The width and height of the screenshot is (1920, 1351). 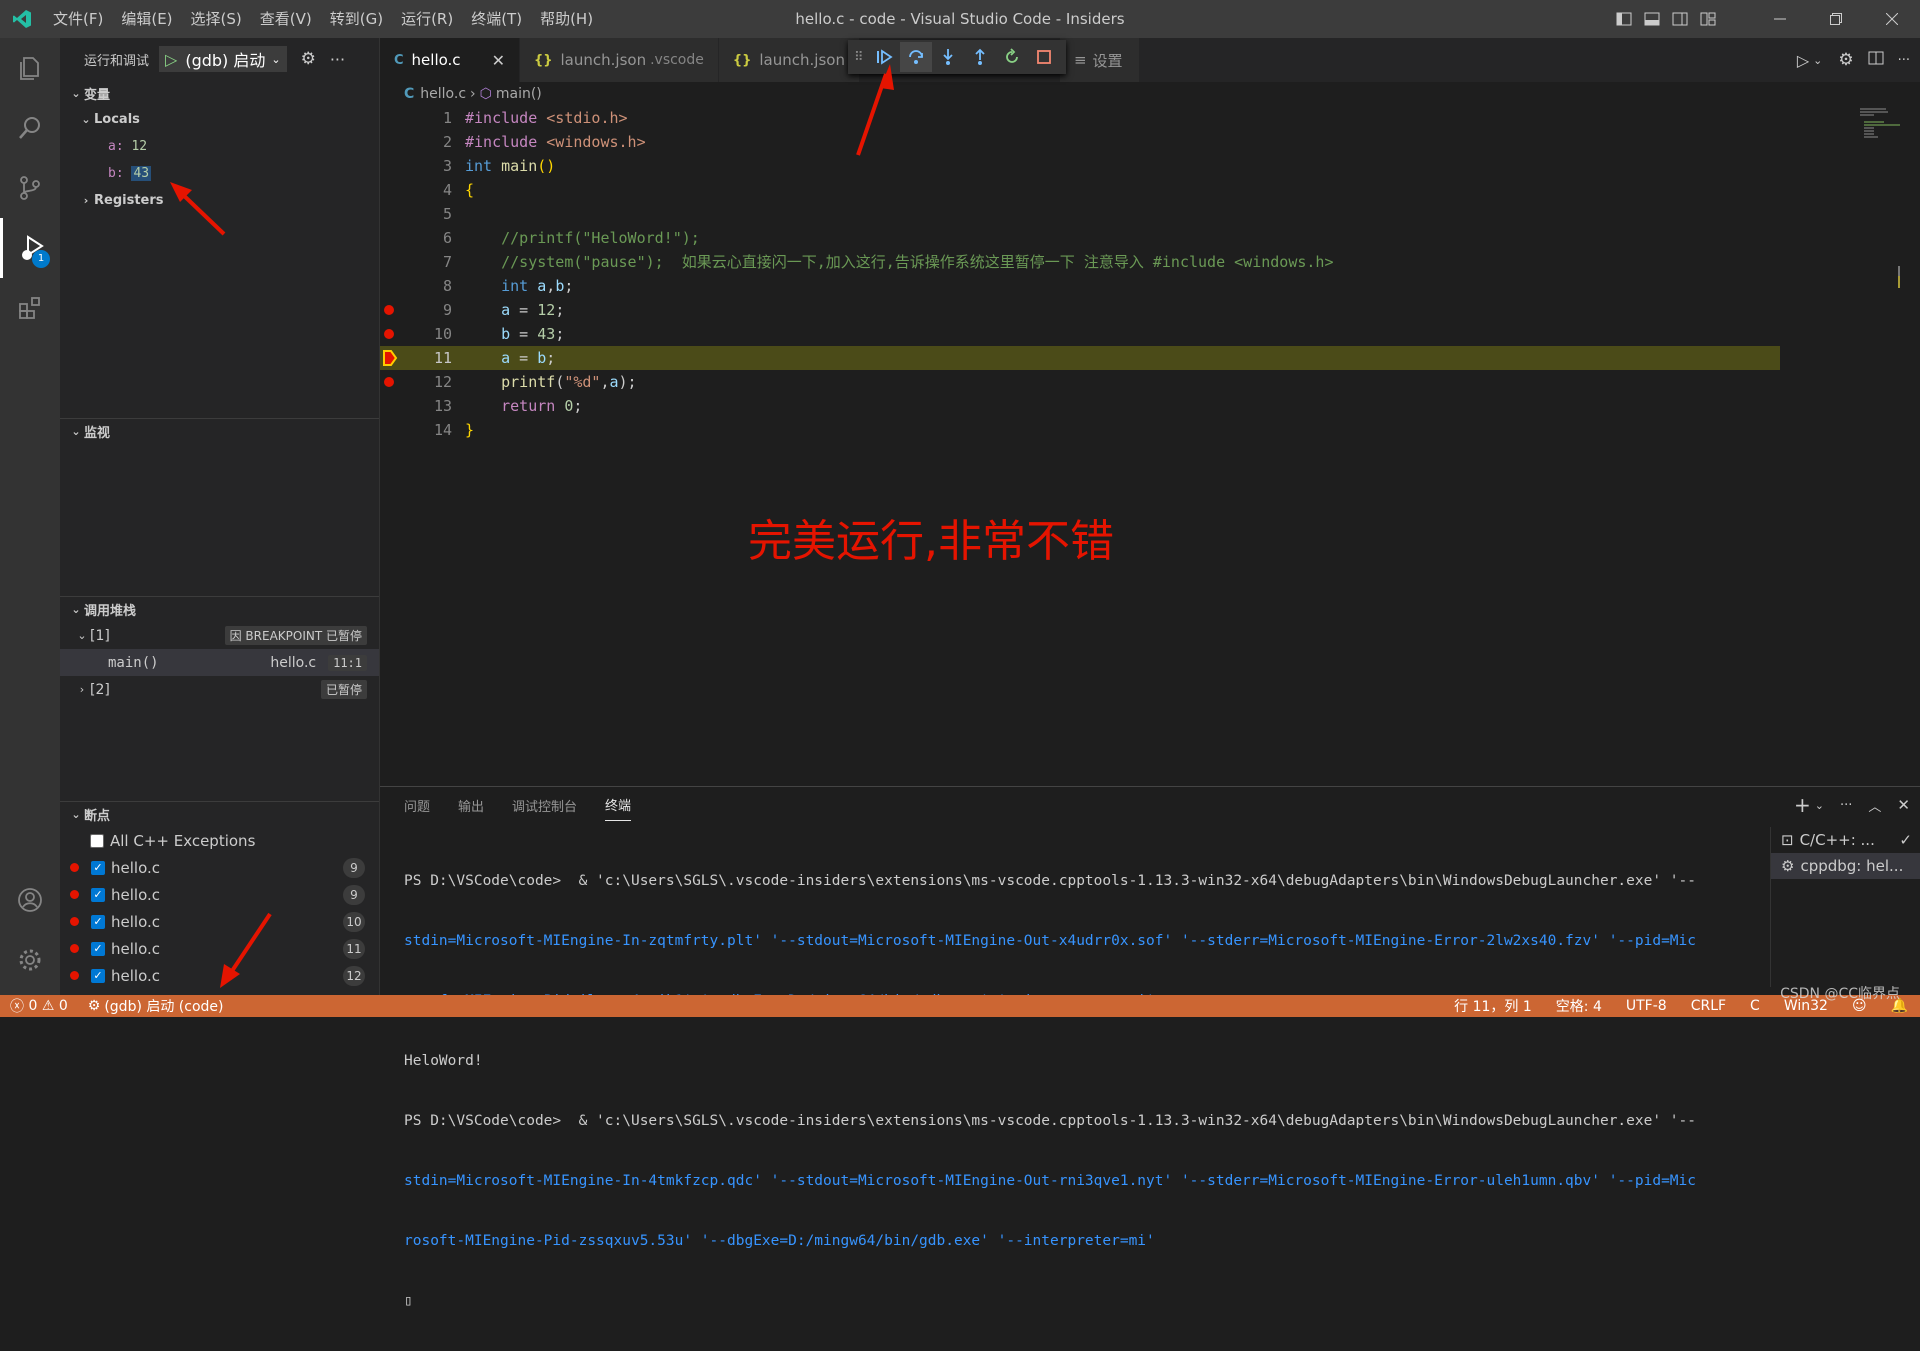 I want to click on run-play-icon: ▷, so click(x=1803, y=60).